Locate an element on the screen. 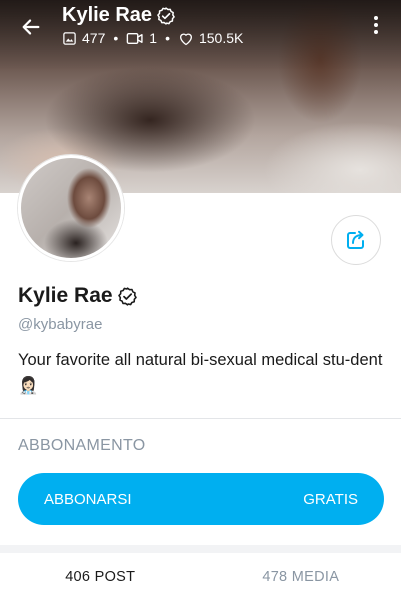 The image size is (401, 600). profile-name-text: Kylie Rae is located at coordinates (65, 295).